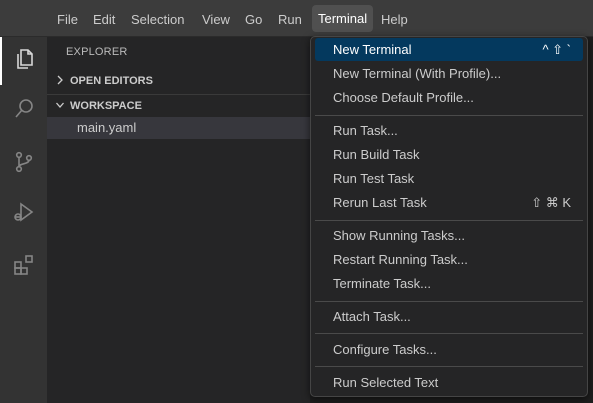  Describe the element at coordinates (449, 382) in the screenshot. I see `menu-item-run-selected-text: Run Selected Text` at that location.